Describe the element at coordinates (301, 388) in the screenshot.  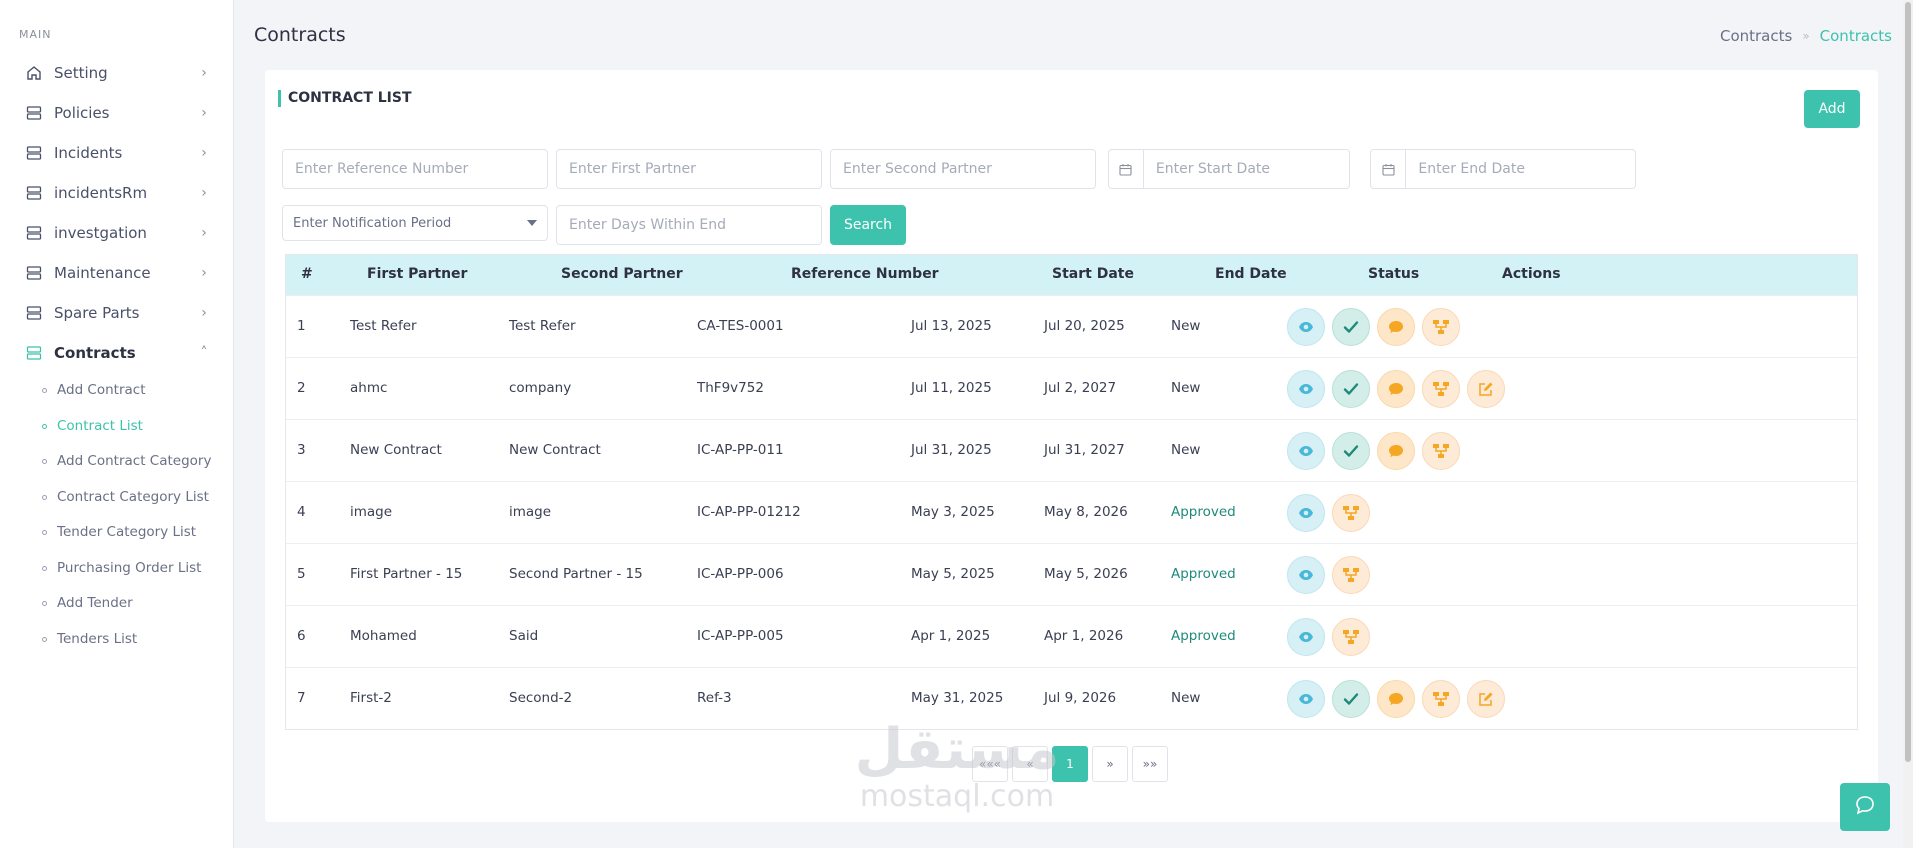
I see `cell-n: 2` at that location.